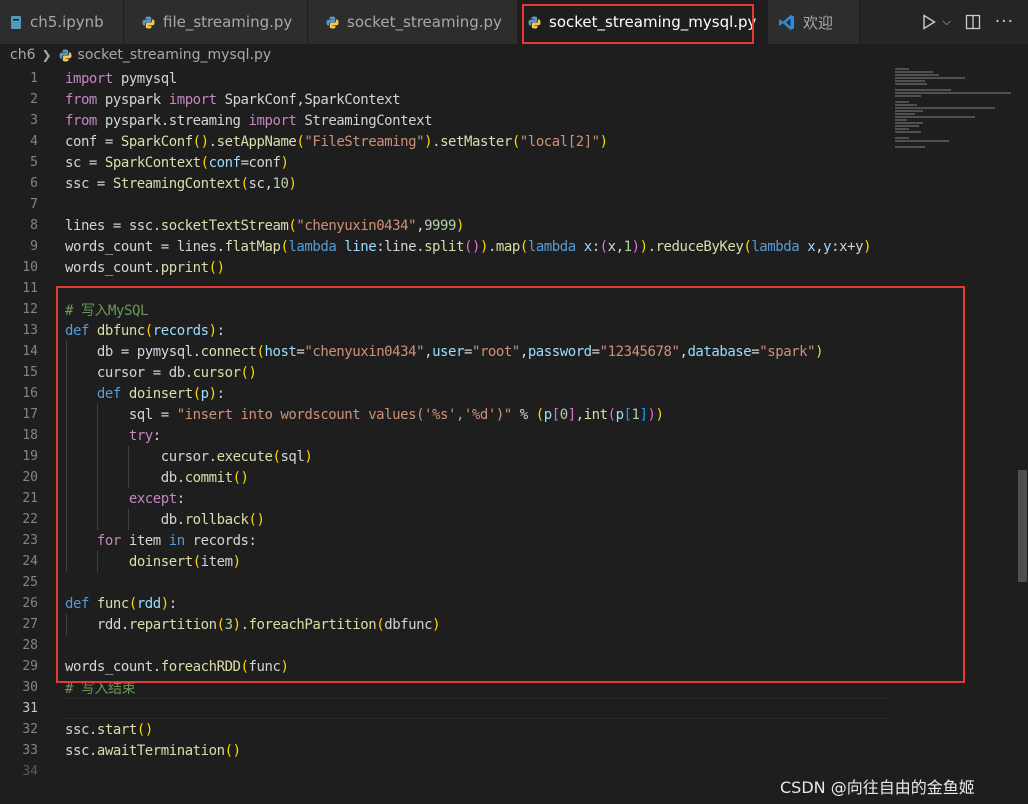 This screenshot has height=804, width=1028. Describe the element at coordinates (30, 561) in the screenshot. I see `line-number: 24` at that location.